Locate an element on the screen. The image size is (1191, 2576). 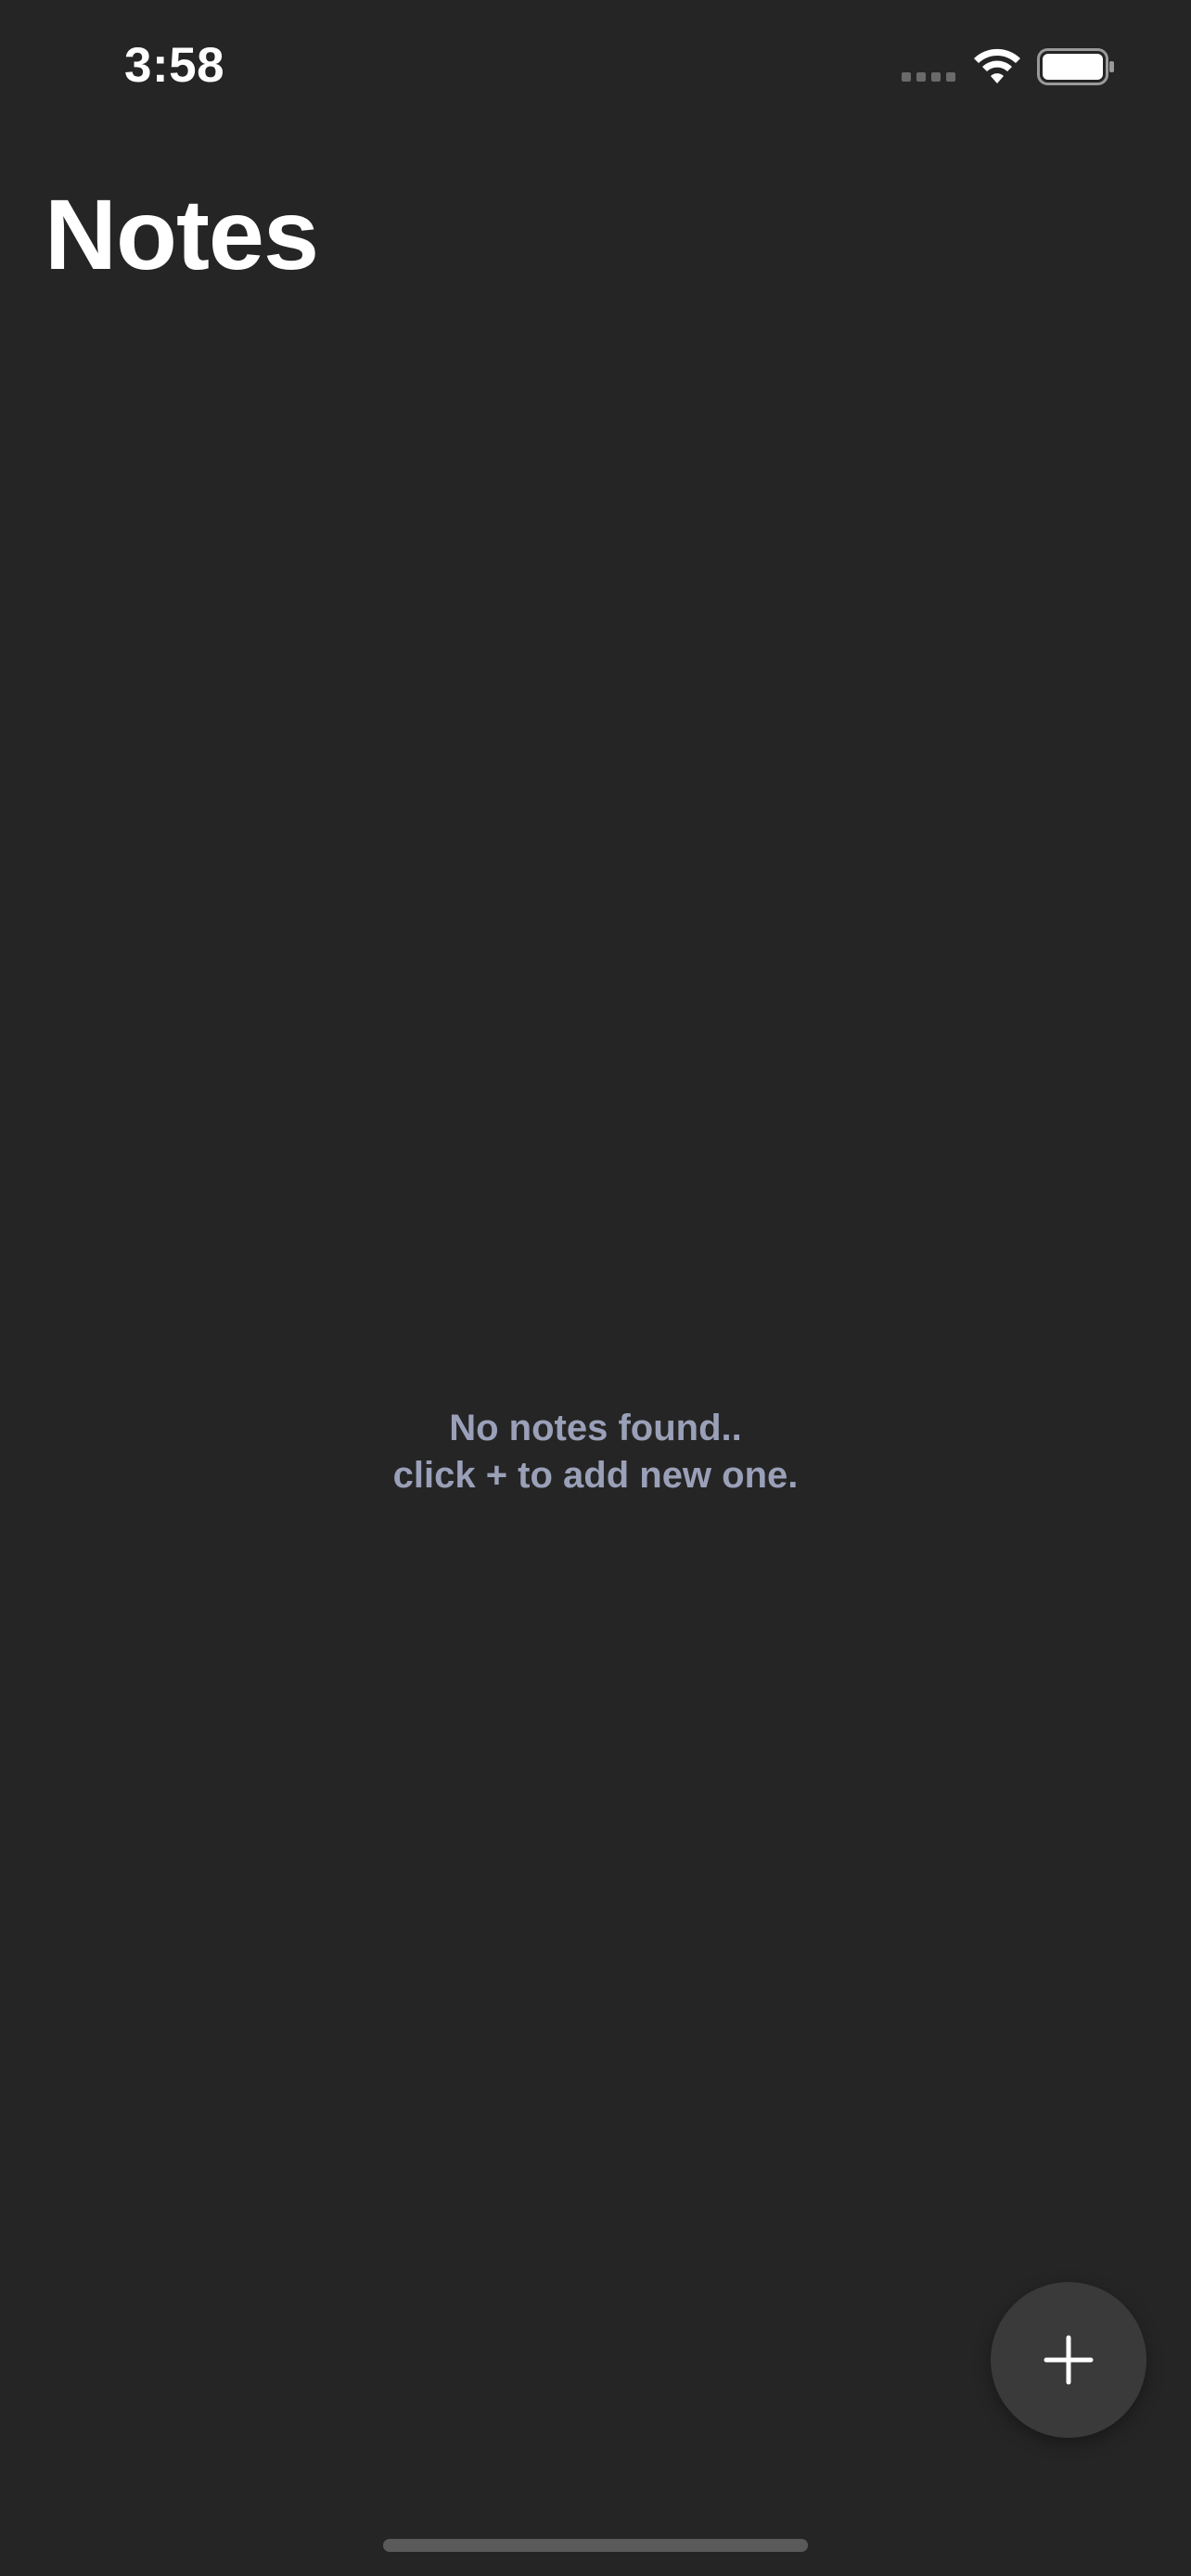
page-title: Notes is located at coordinates (182, 234).